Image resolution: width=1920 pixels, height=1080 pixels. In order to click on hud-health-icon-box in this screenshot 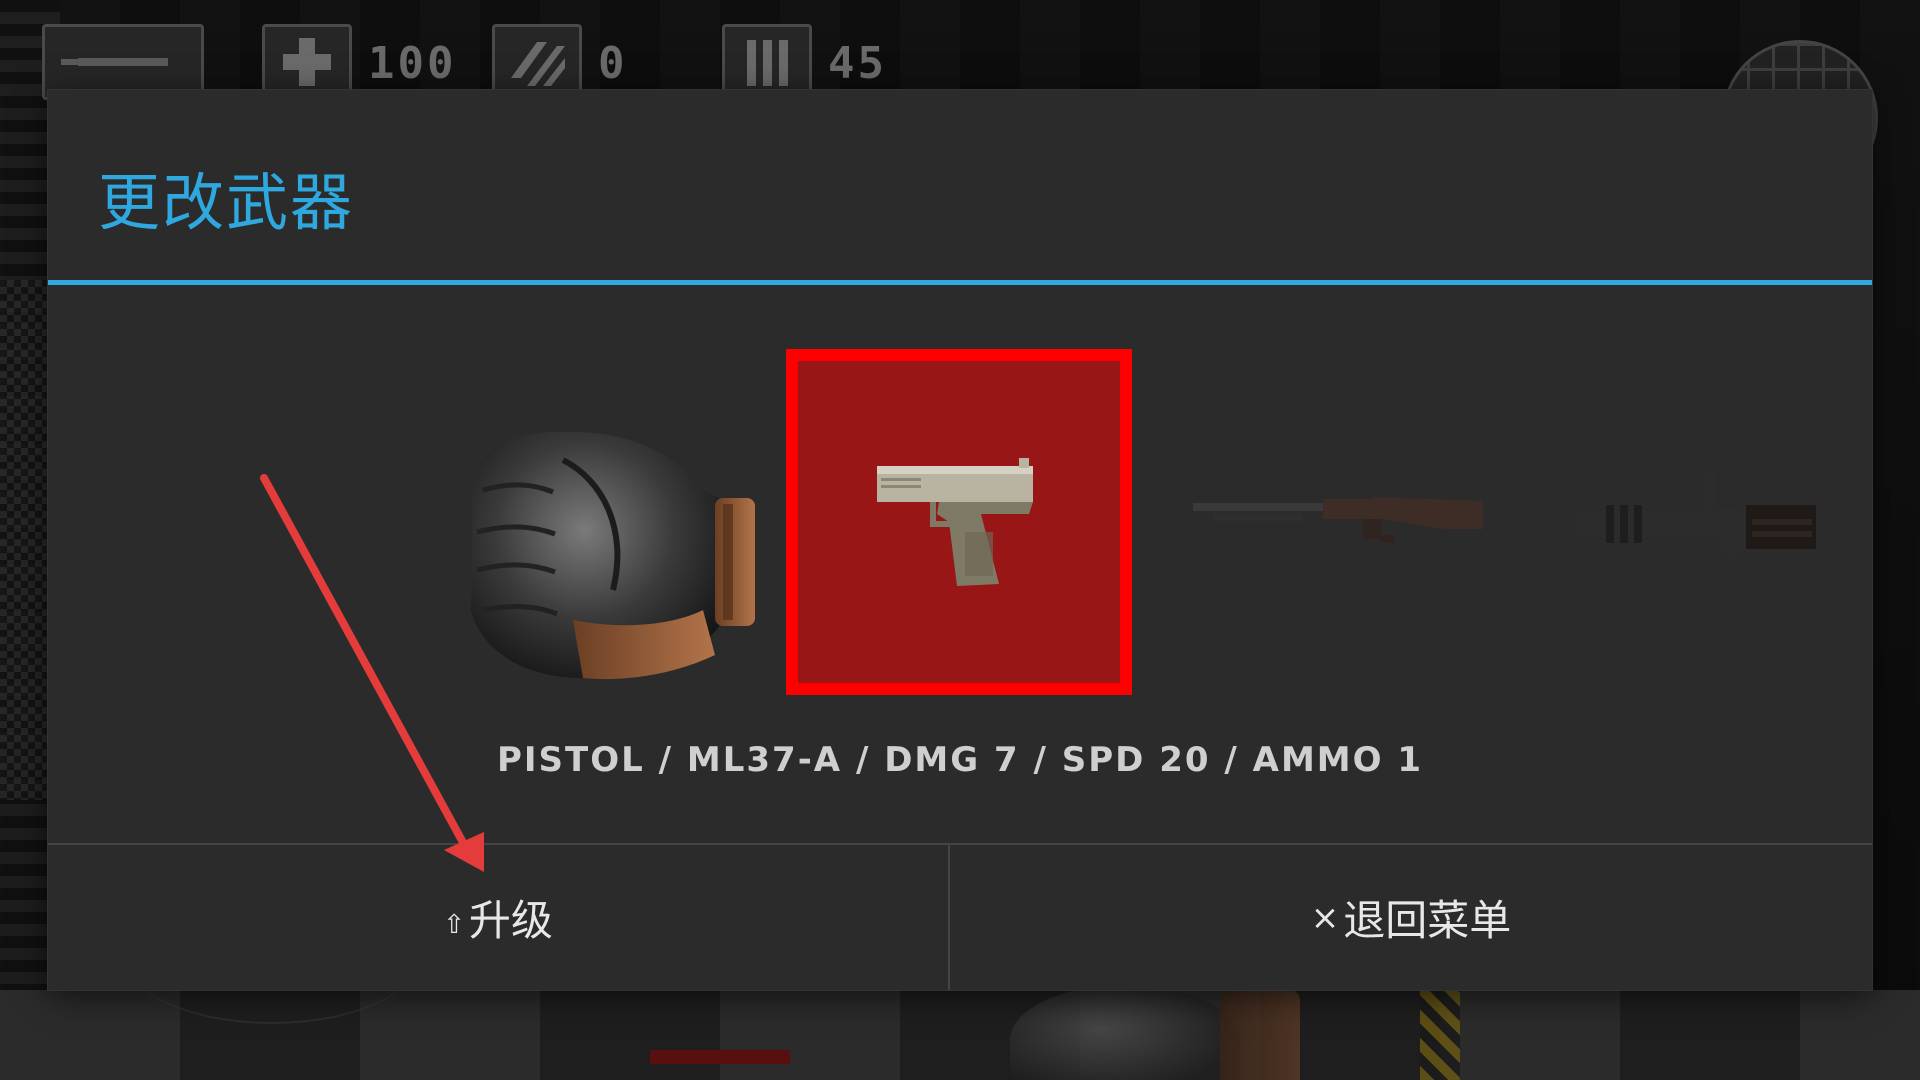, I will do `click(307, 62)`.